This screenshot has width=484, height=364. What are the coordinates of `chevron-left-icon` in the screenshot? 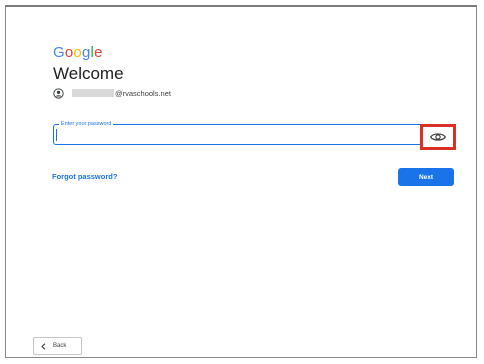 It's located at (43, 346).